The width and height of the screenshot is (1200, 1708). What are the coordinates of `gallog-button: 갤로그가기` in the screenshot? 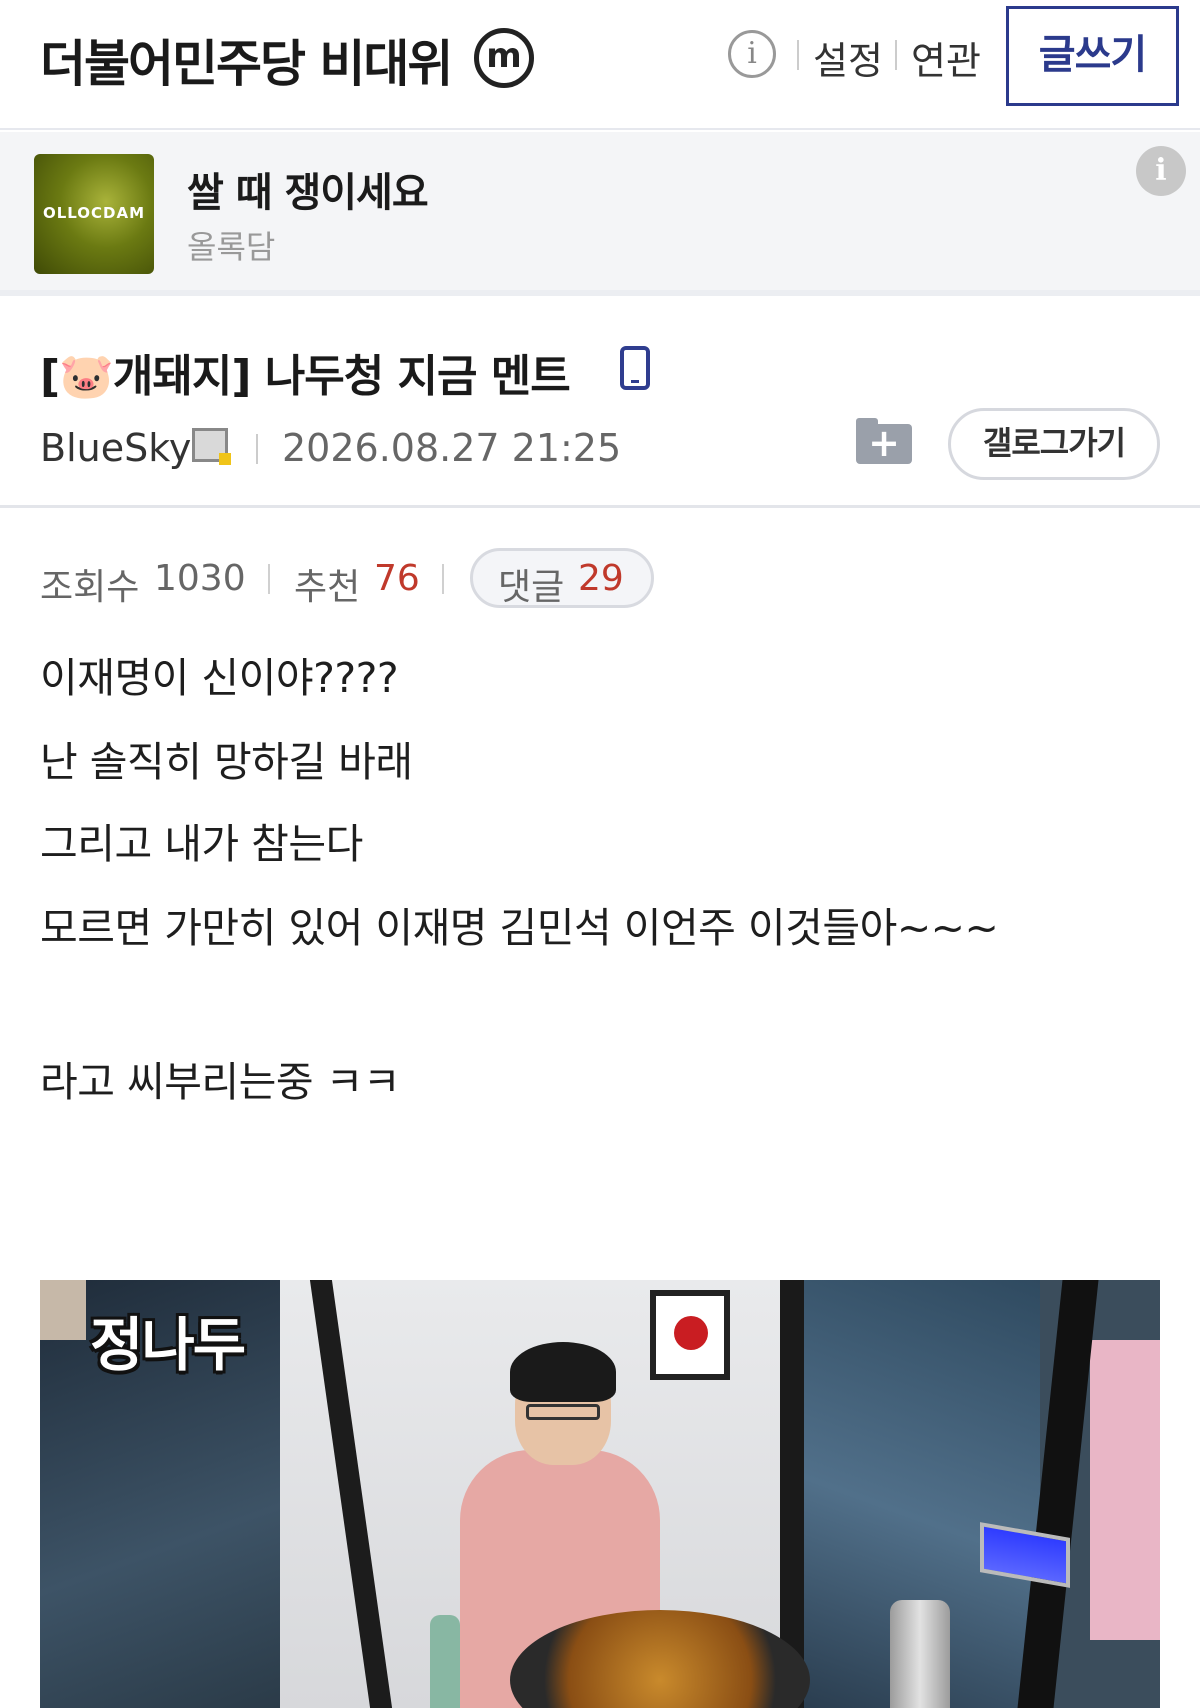 It's located at (1054, 444).